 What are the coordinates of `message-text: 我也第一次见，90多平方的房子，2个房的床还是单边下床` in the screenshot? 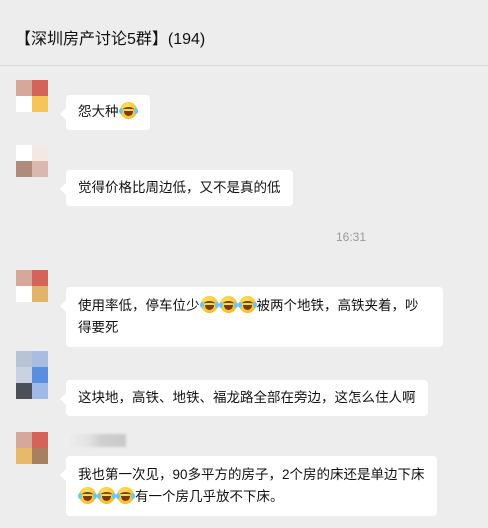 It's located at (251, 474).